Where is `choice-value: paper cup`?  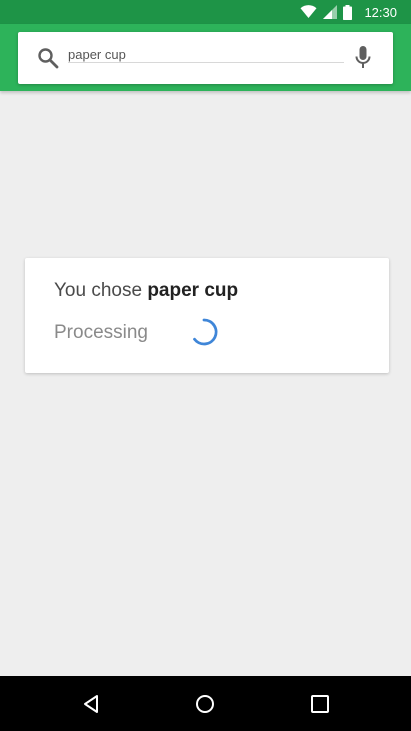 choice-value: paper cup is located at coordinates (193, 290).